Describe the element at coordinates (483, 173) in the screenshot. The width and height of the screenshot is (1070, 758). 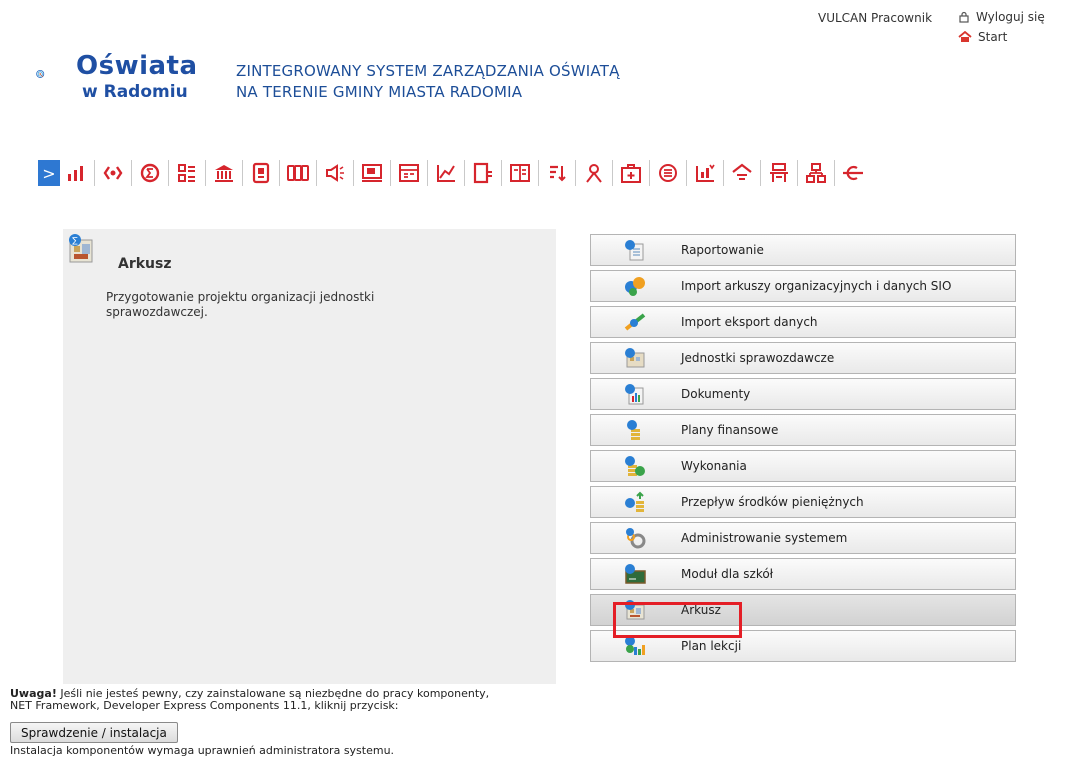
I see `book-icon` at that location.